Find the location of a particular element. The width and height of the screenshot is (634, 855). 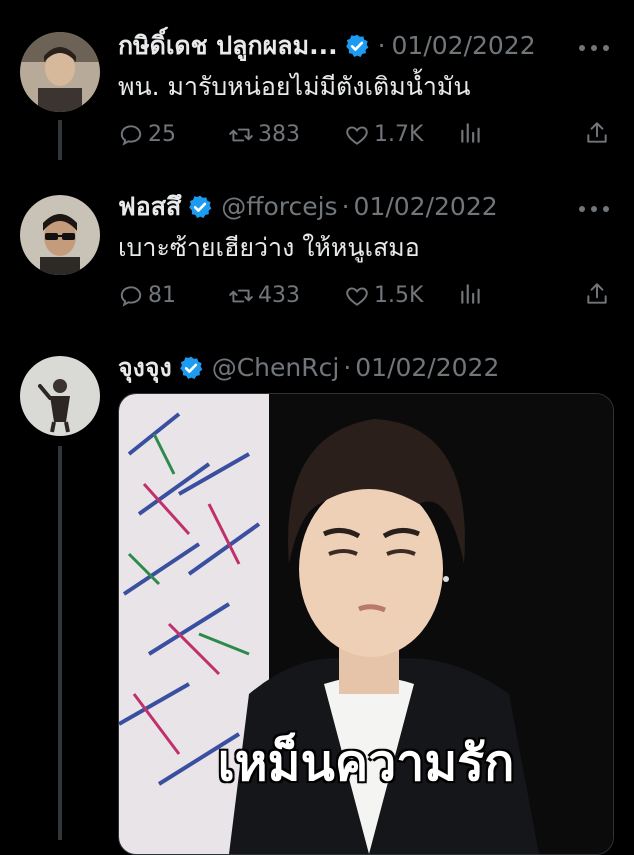

handle: @ChenRcj is located at coordinates (276, 368).